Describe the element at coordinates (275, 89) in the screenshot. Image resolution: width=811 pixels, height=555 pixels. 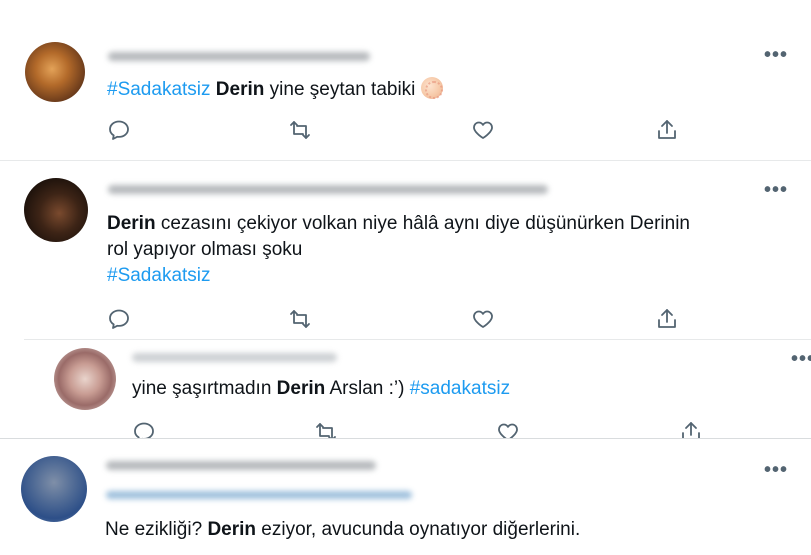
I see `tweet-text: #Sadakatsiz Derin yine şeytan tabiki` at that location.